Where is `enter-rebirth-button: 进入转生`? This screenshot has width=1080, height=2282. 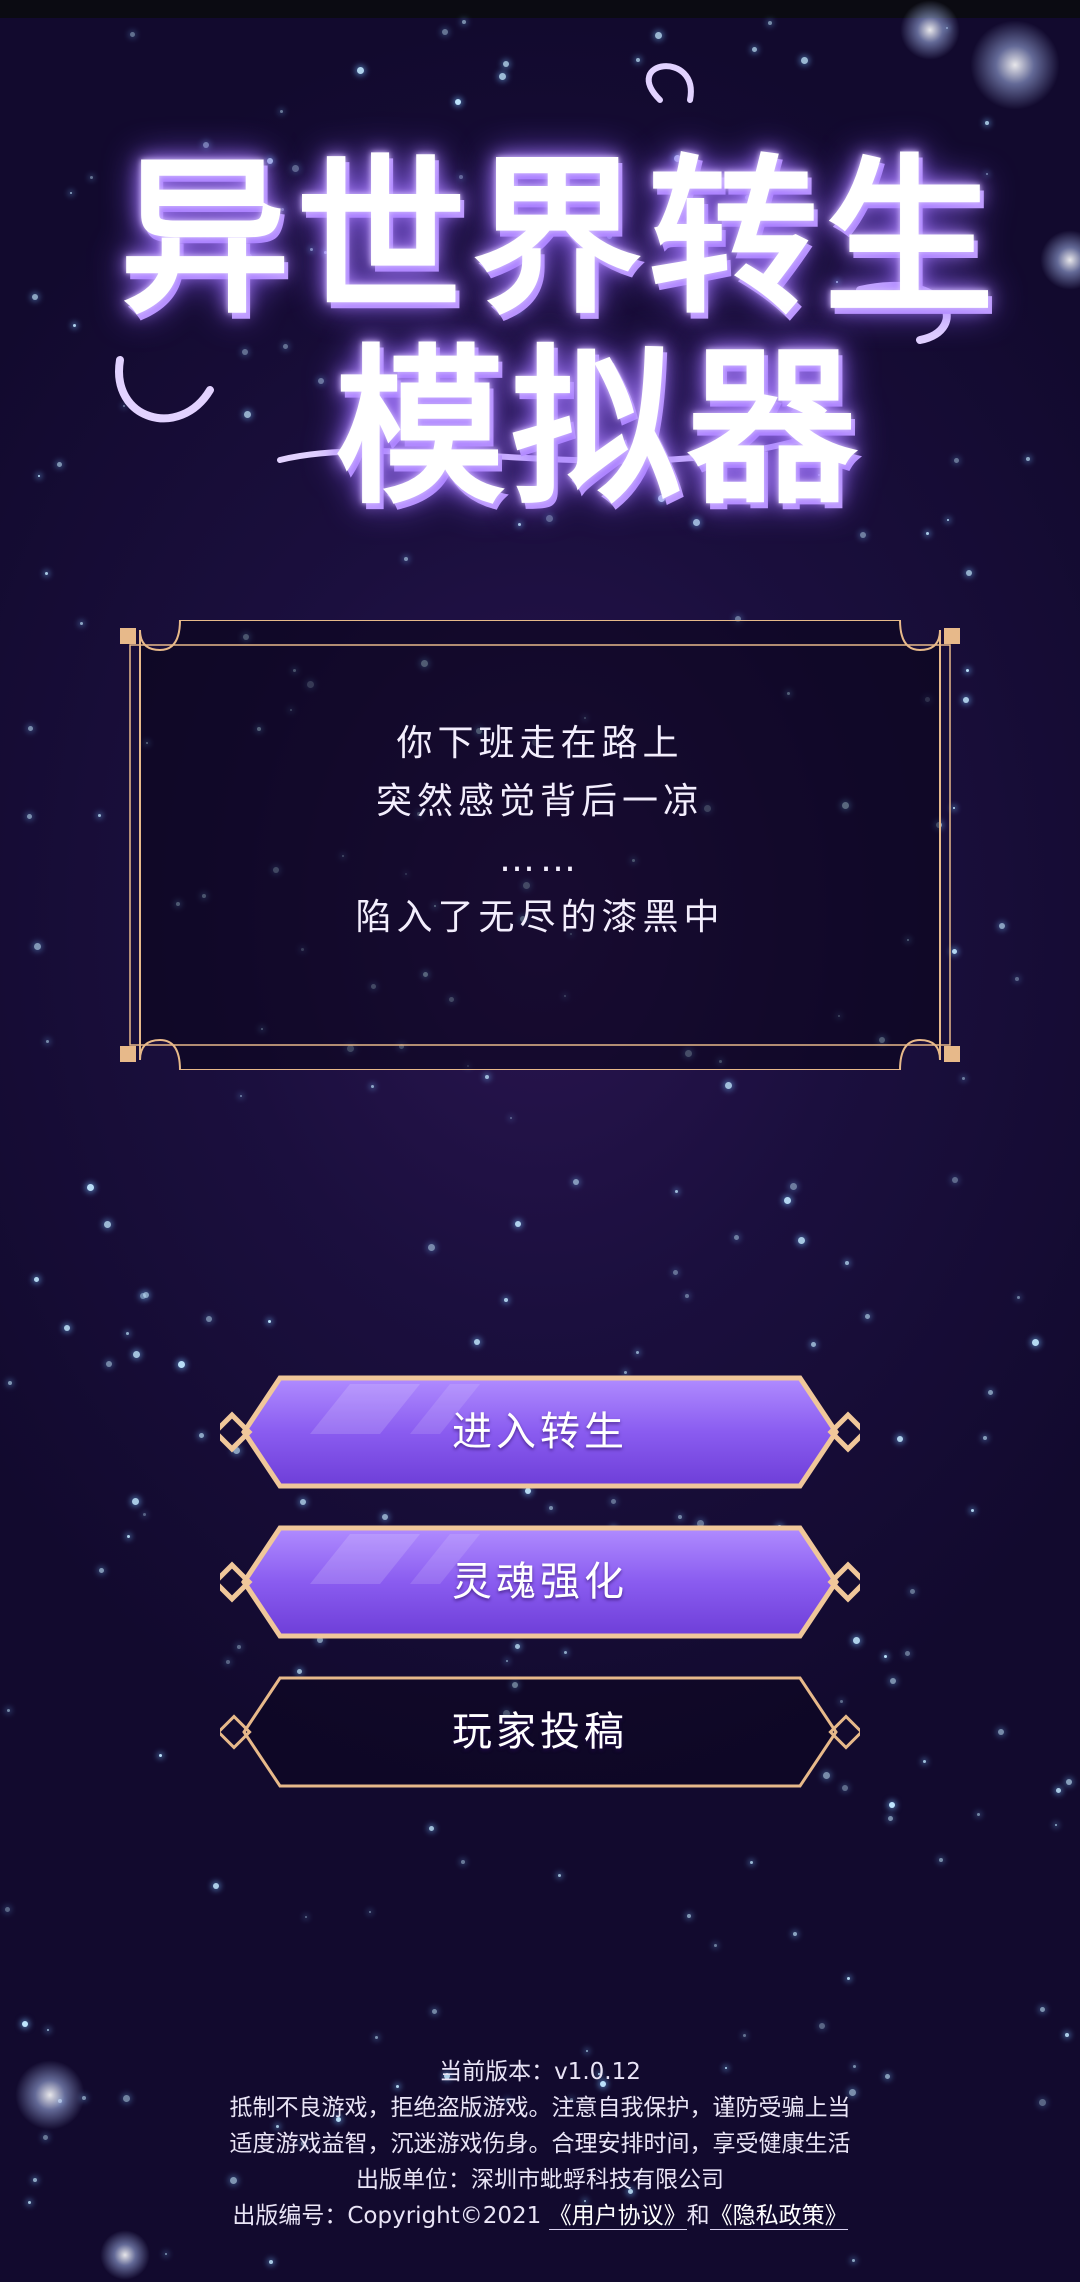 enter-rebirth-button: 进入转生 is located at coordinates (540, 1432).